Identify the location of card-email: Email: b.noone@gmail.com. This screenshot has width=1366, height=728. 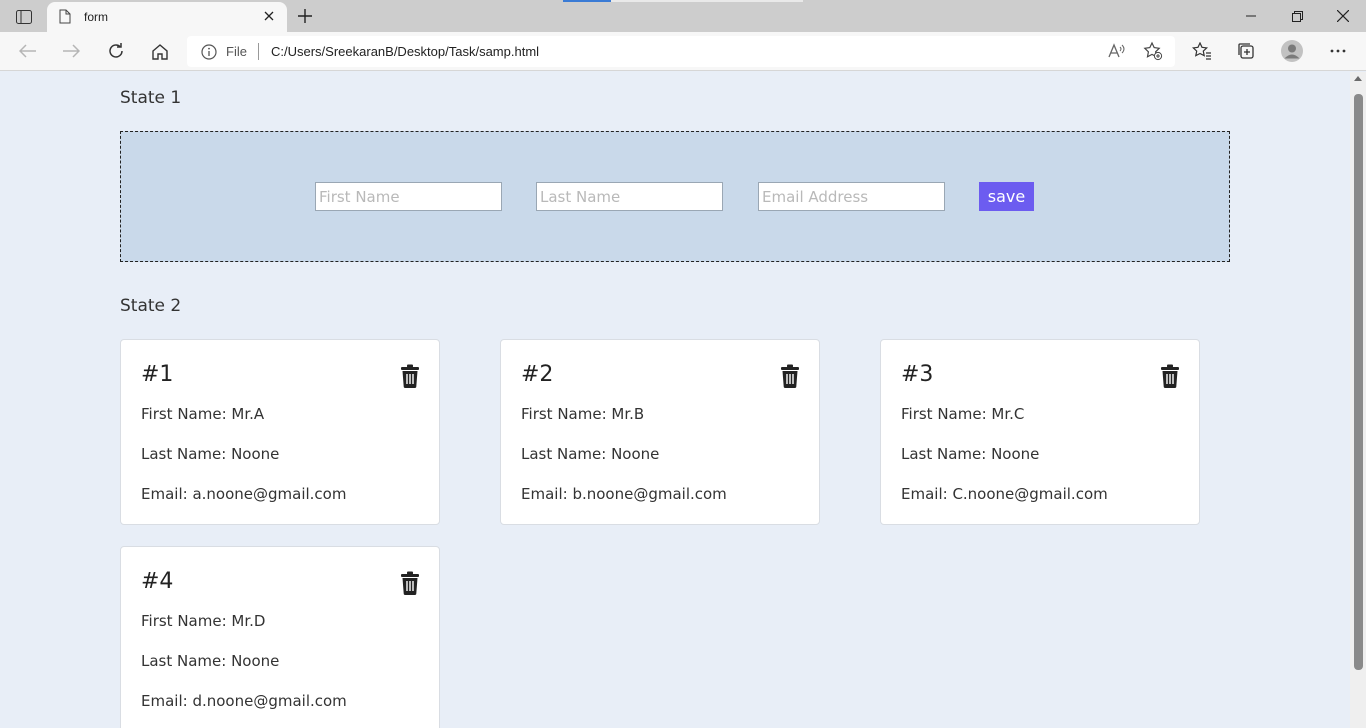
(624, 494).